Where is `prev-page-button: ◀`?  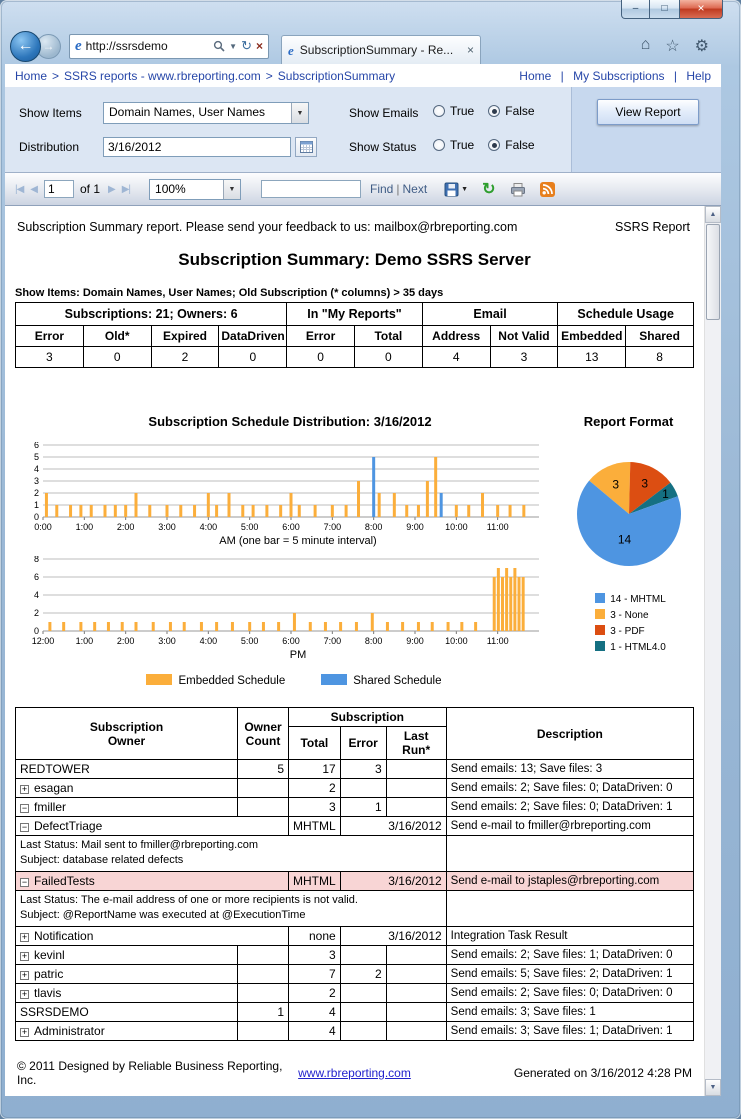
prev-page-button: ◀ is located at coordinates (34, 189).